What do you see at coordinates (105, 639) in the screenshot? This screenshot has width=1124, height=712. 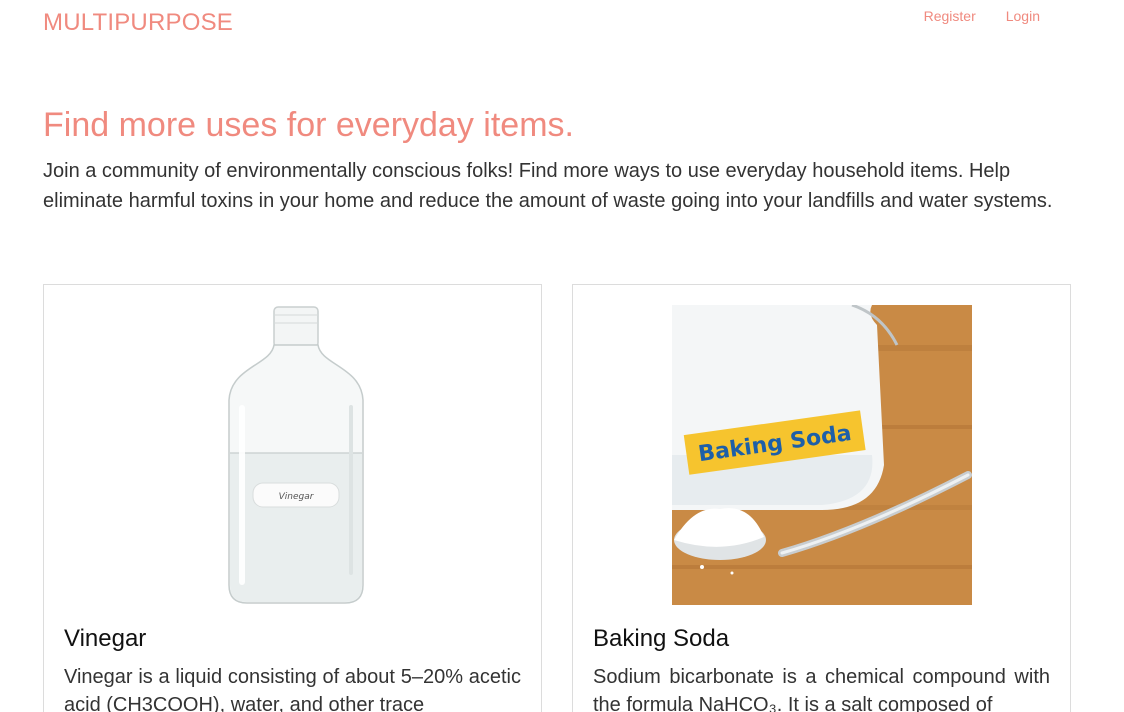 I see `card-title-vinegar: Vinegar` at bounding box center [105, 639].